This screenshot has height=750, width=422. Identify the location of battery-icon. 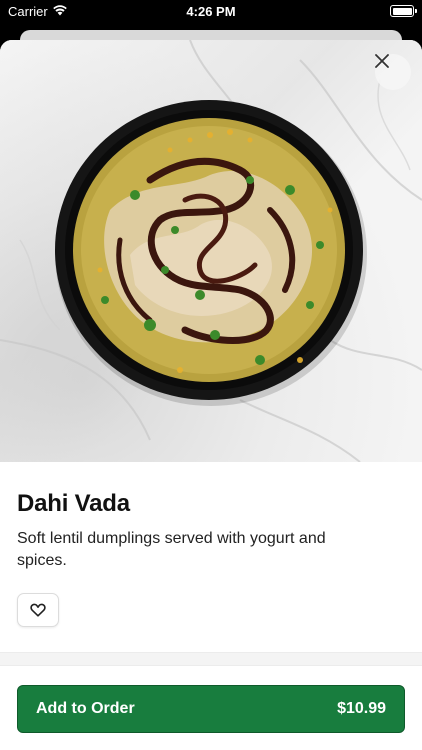
(403, 11).